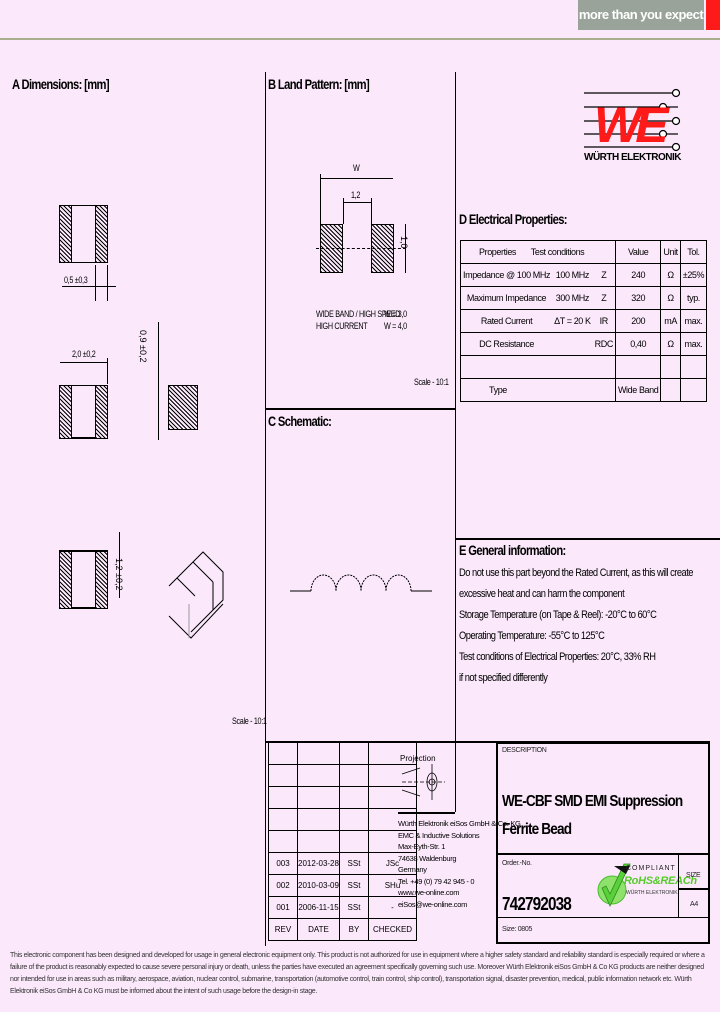 The image size is (720, 1012). I want to click on rev-cell: 2010-03-09, so click(318, 885).